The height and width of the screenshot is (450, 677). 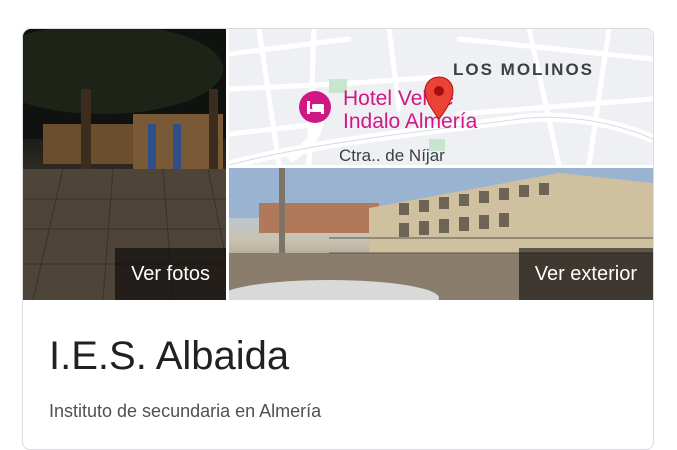 I want to click on poi-name-line2: Indalo Almería, so click(x=410, y=121).